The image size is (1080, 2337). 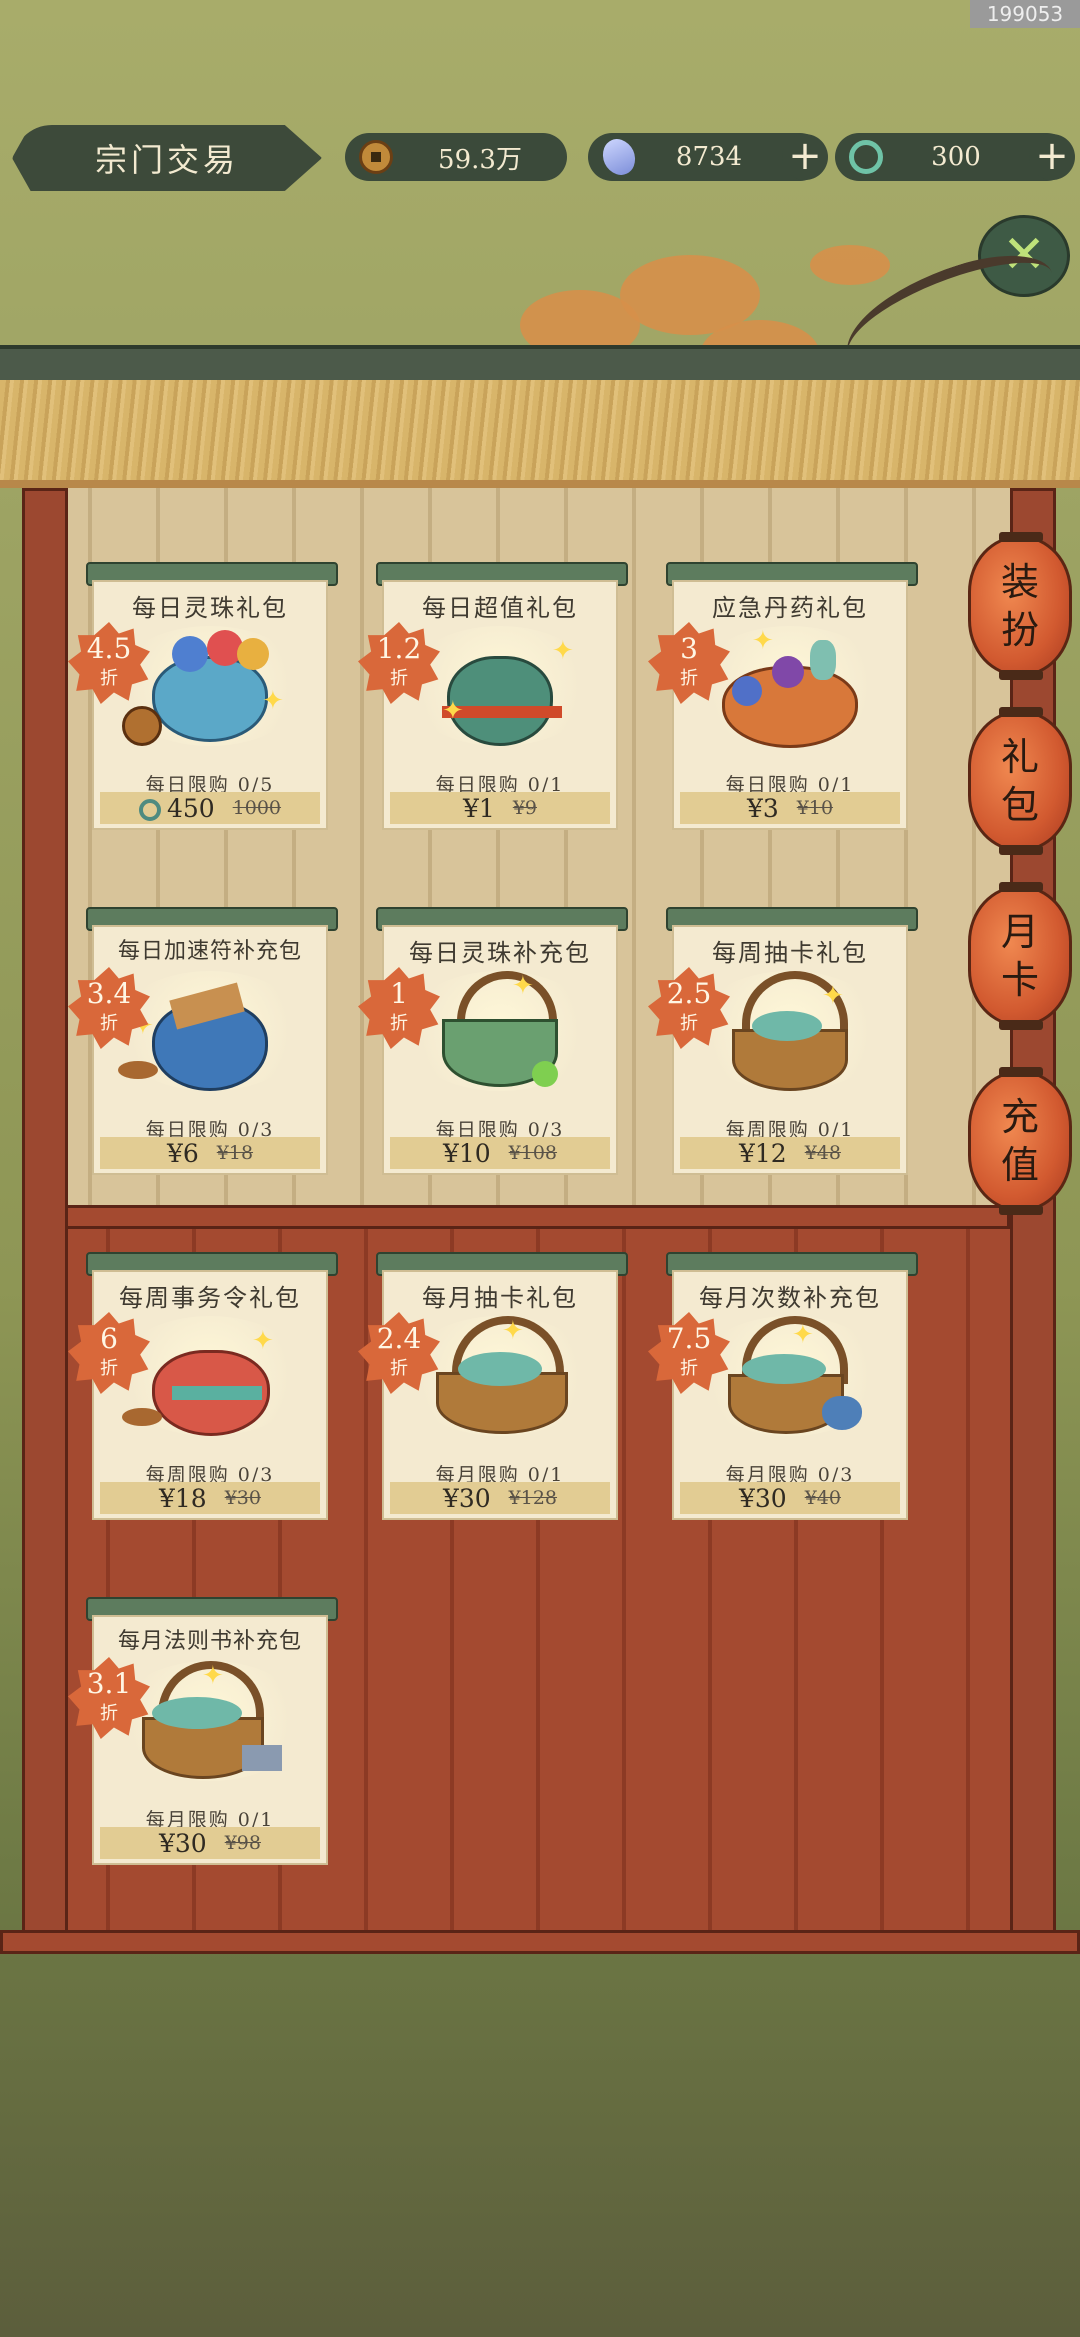 What do you see at coordinates (822, 1498) in the screenshot?
I see `original-price: ¥40` at bounding box center [822, 1498].